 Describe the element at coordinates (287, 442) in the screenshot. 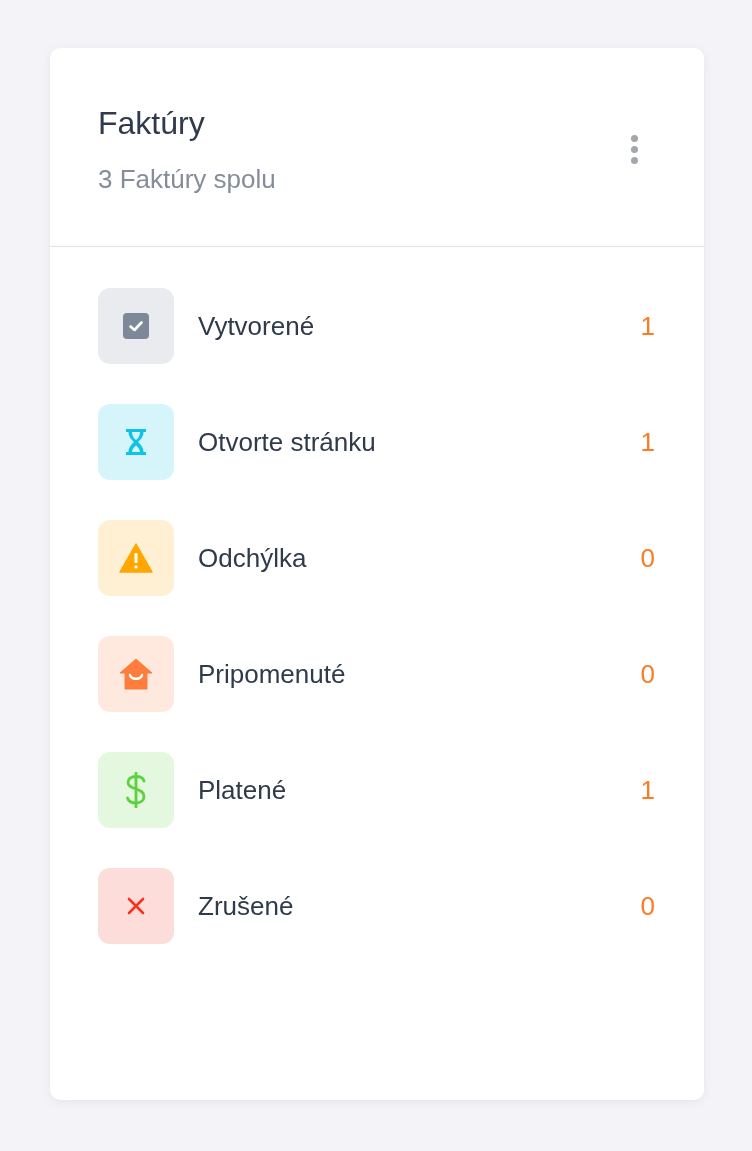

I see `status-label: Otvorte stránku` at that location.